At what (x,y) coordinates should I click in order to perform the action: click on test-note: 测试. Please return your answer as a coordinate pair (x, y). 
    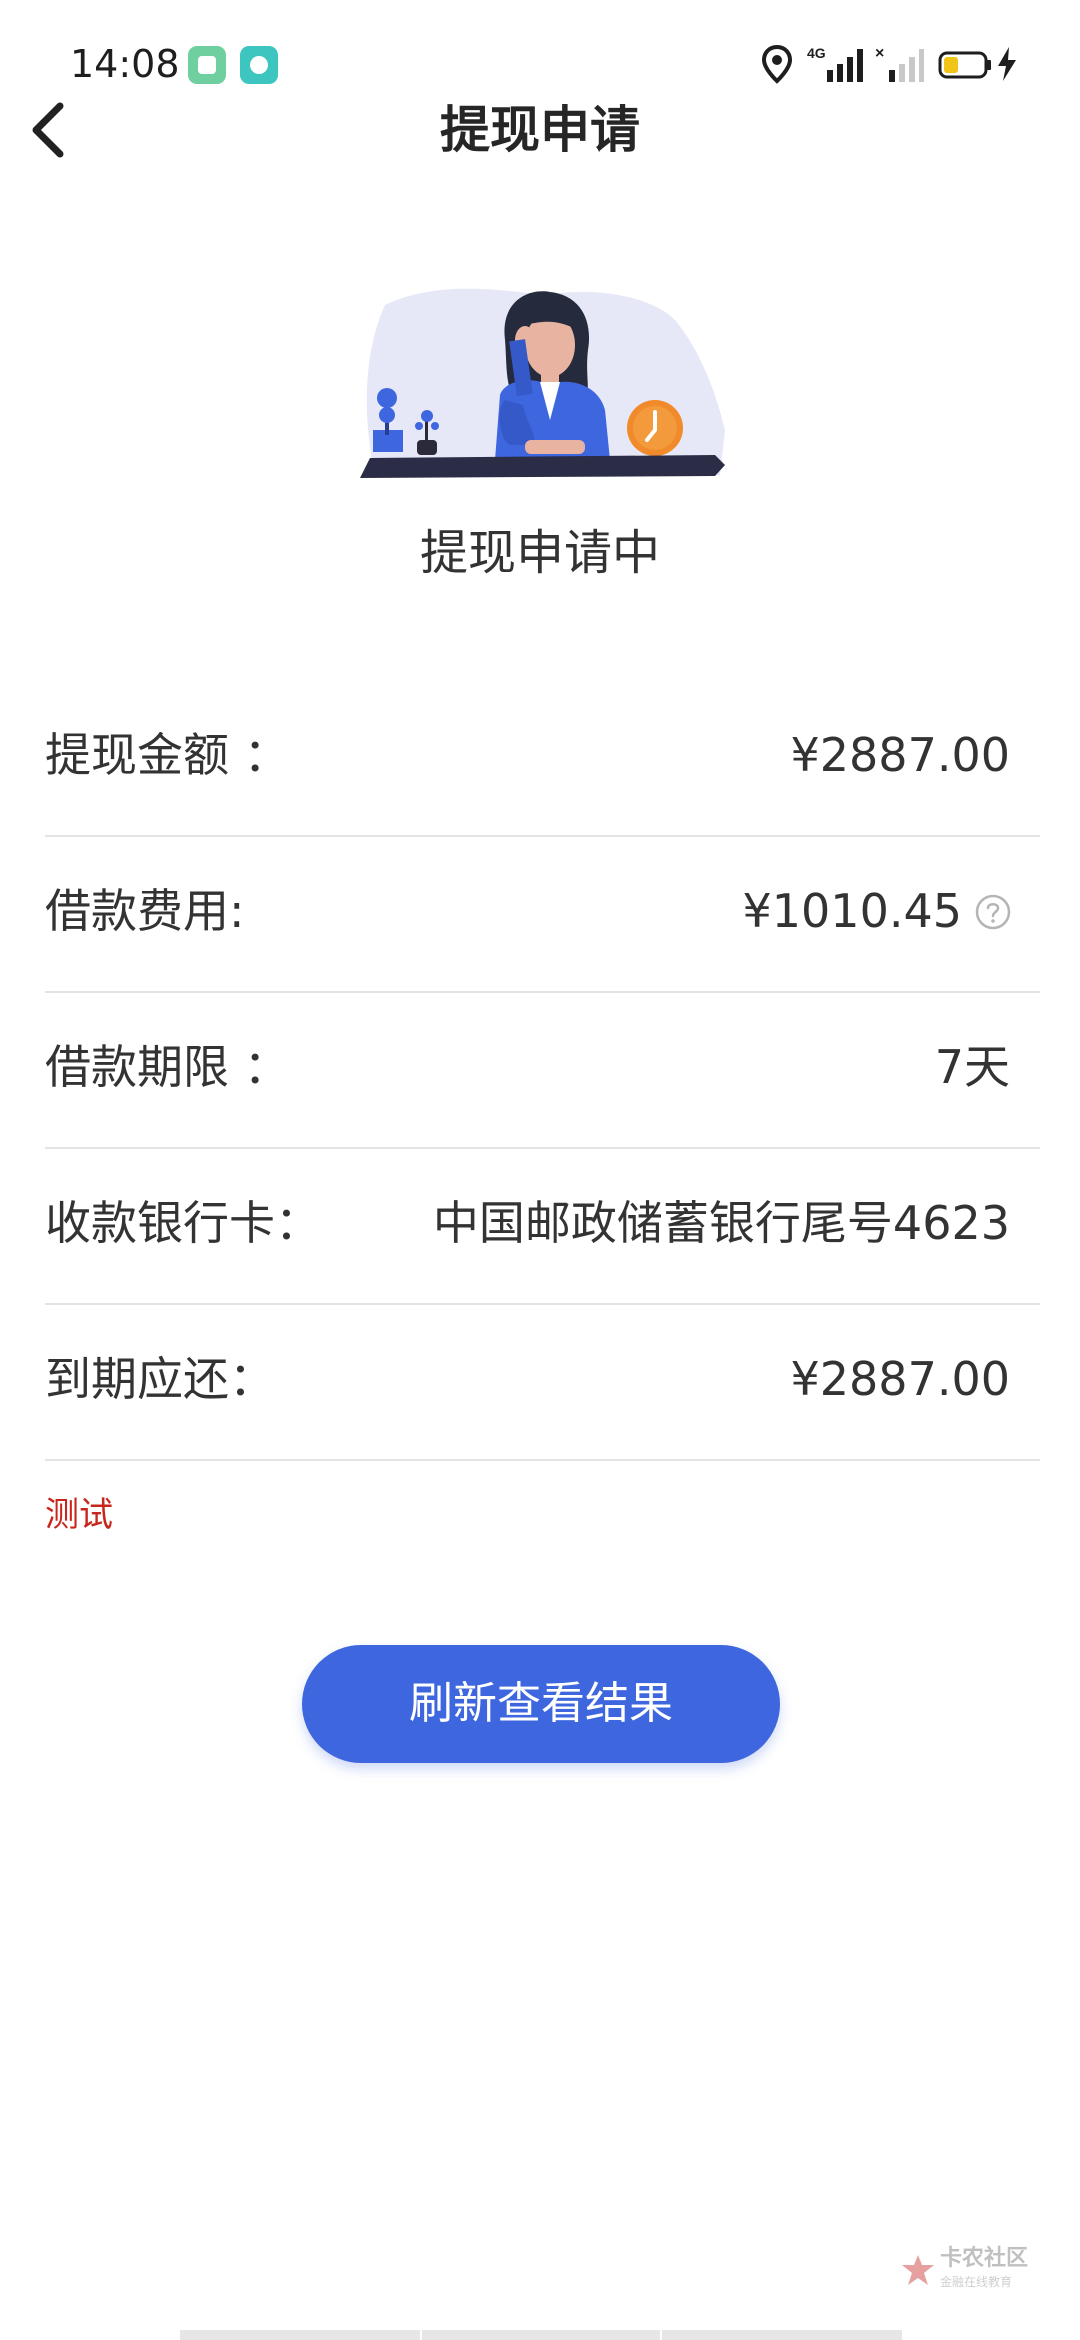
    Looking at the image, I should click on (79, 1515).